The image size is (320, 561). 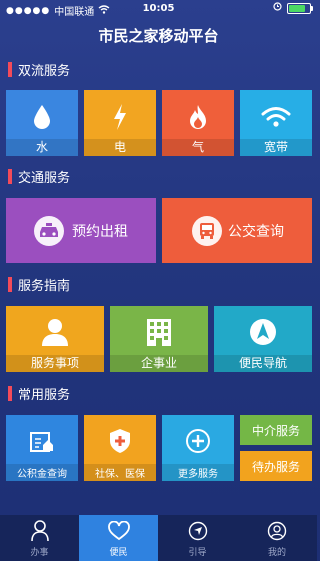 I want to click on tab-label: 我的, so click(x=276, y=553).